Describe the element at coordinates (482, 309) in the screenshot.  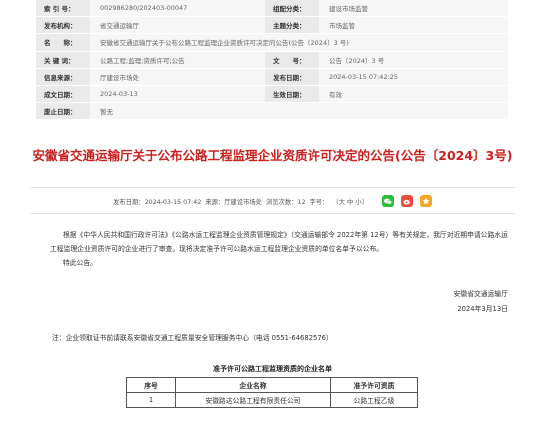
I see `sign-date: 2024年3月13日` at that location.